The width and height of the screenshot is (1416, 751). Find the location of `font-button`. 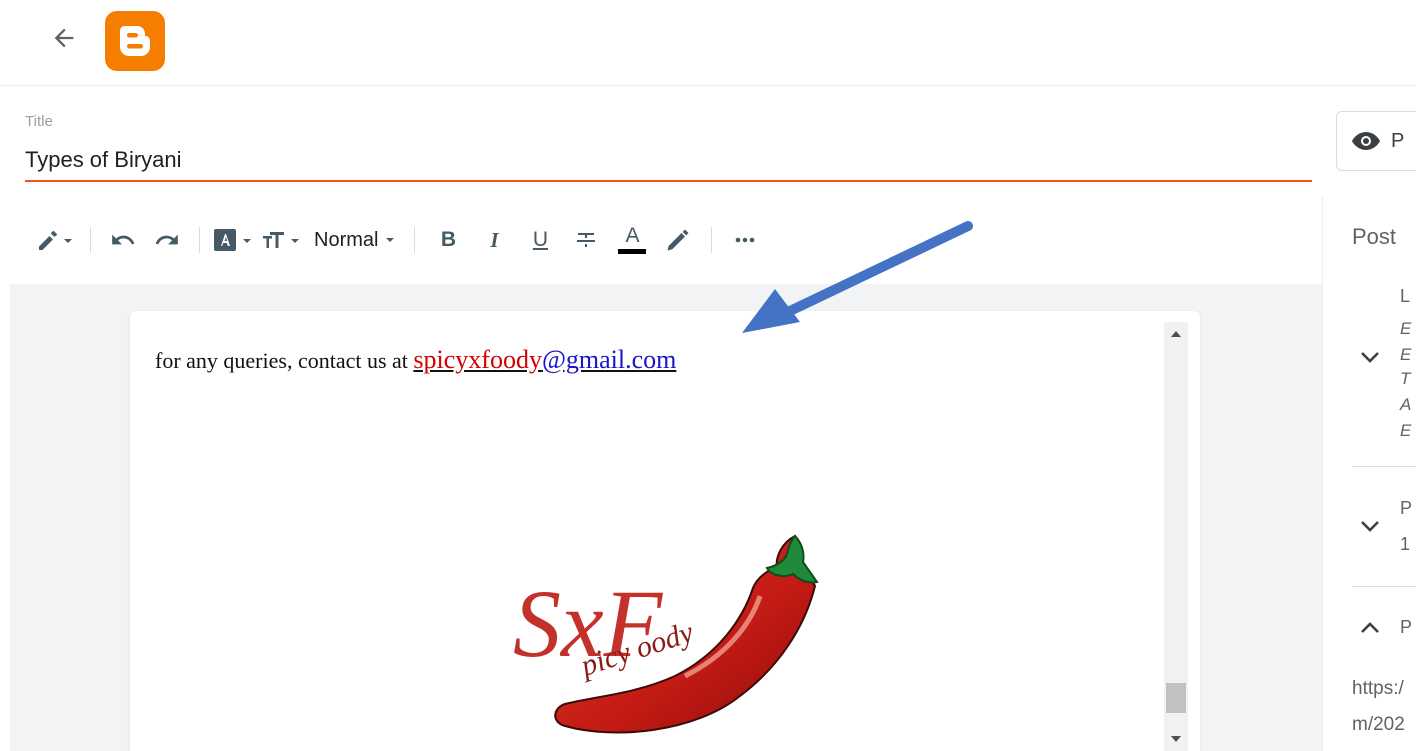

font-button is located at coordinates (234, 240).